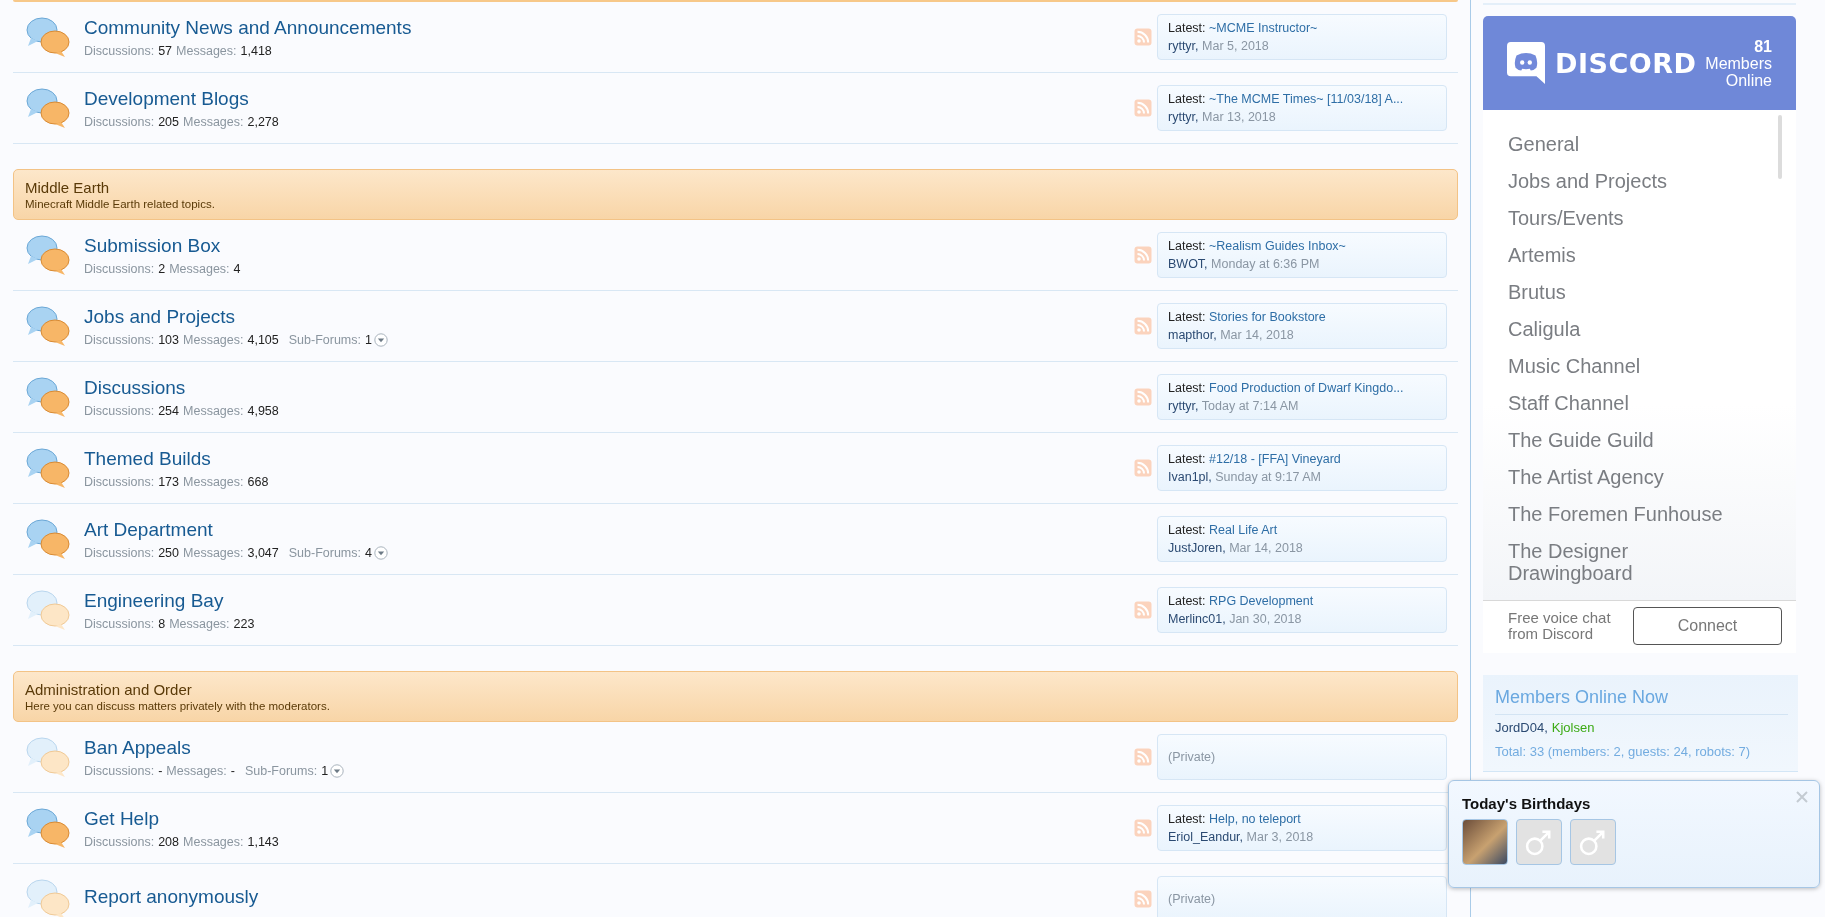 The image size is (1825, 917). I want to click on connect-button: Connect, so click(1707, 626).